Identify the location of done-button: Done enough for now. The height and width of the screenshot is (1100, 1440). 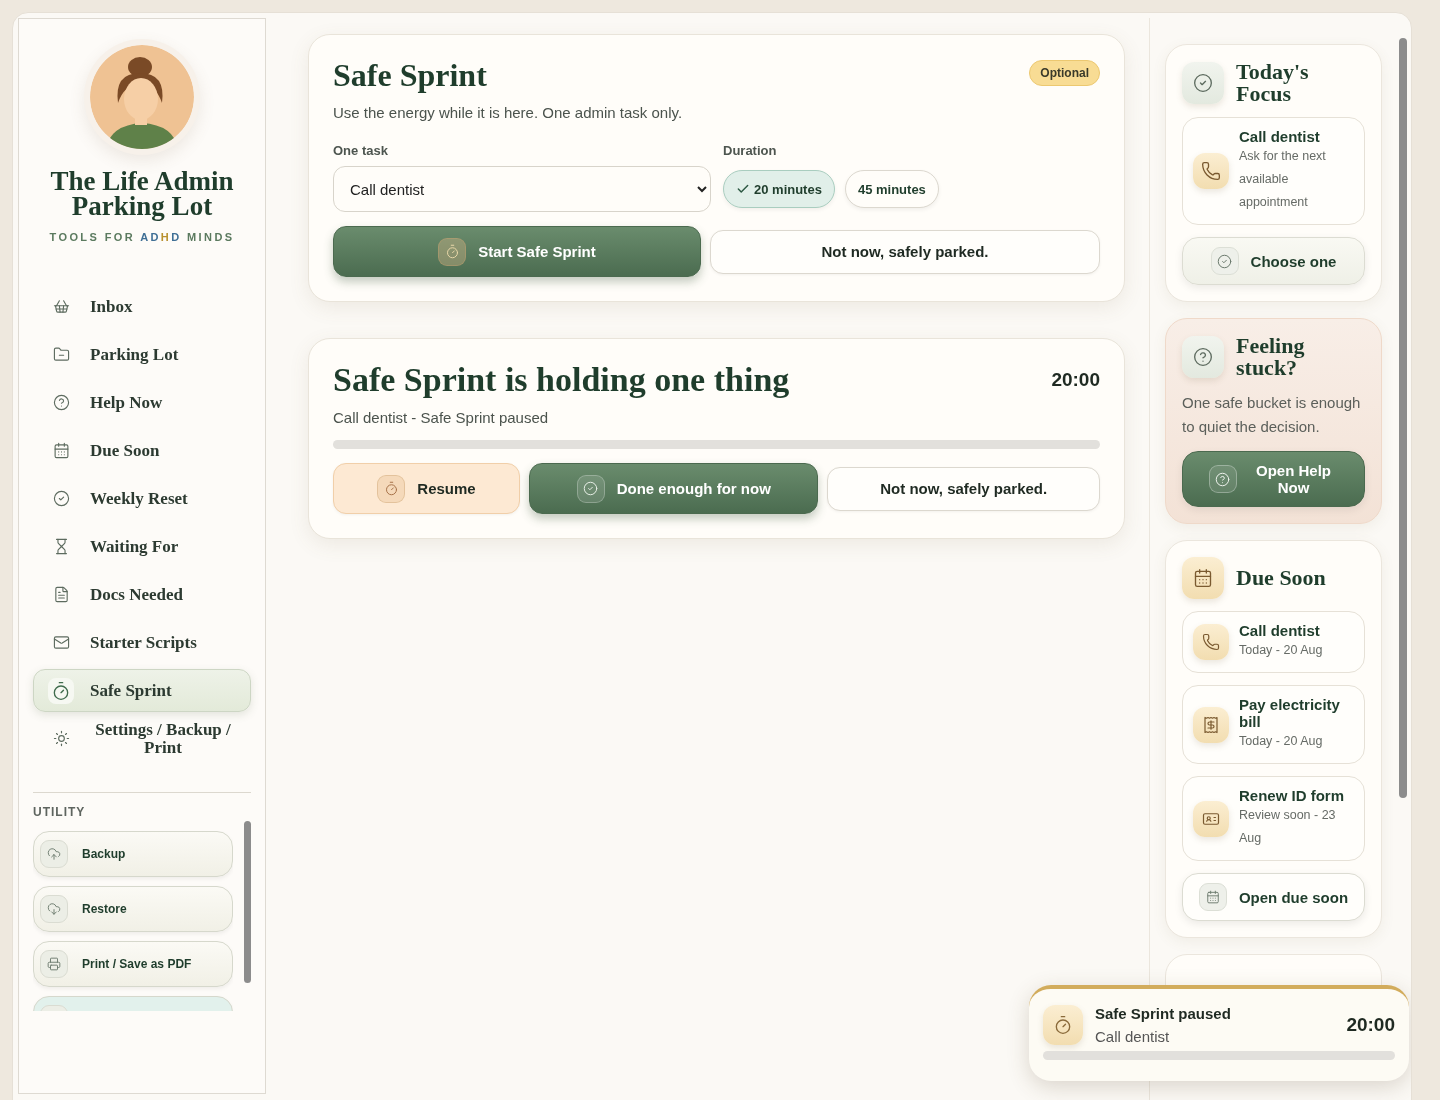
(674, 488).